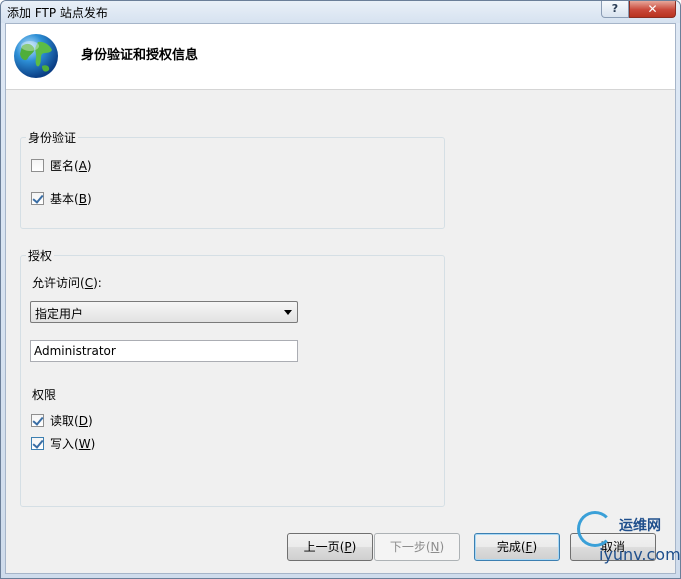 The width and height of the screenshot is (681, 579). Describe the element at coordinates (417, 547) in the screenshot. I see `next-button: 下一步(N)` at that location.